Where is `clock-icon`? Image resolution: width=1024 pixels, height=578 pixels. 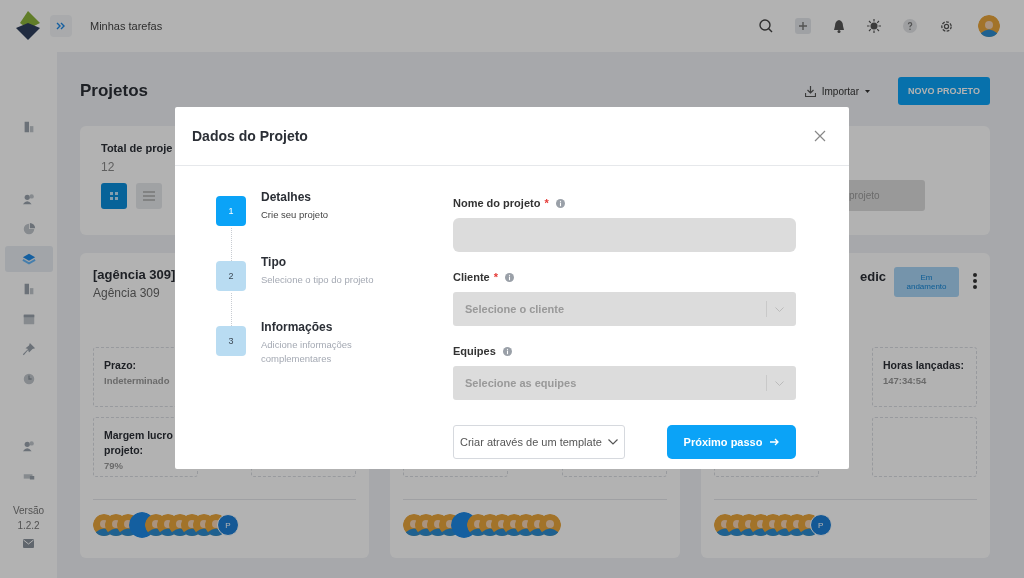
clock-icon is located at coordinates (28, 379).